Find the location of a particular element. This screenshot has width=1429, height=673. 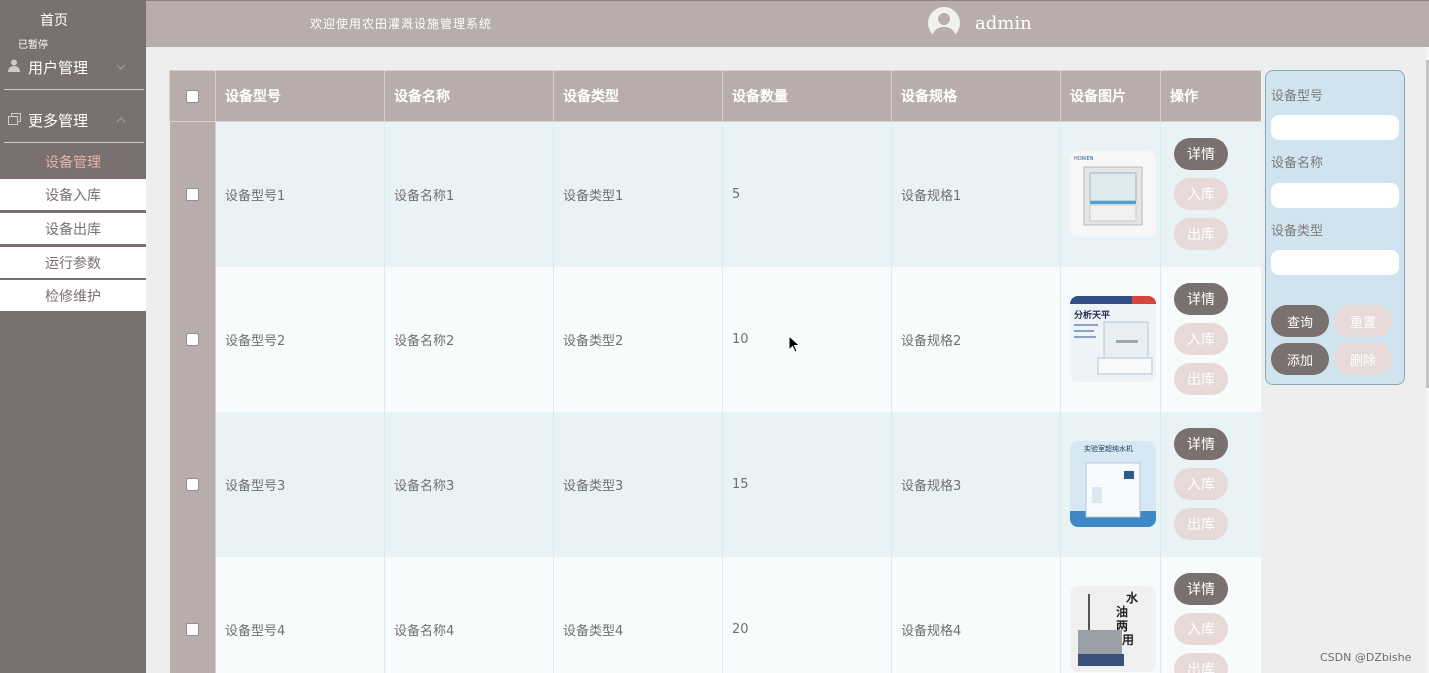

avatar is located at coordinates (944, 23).